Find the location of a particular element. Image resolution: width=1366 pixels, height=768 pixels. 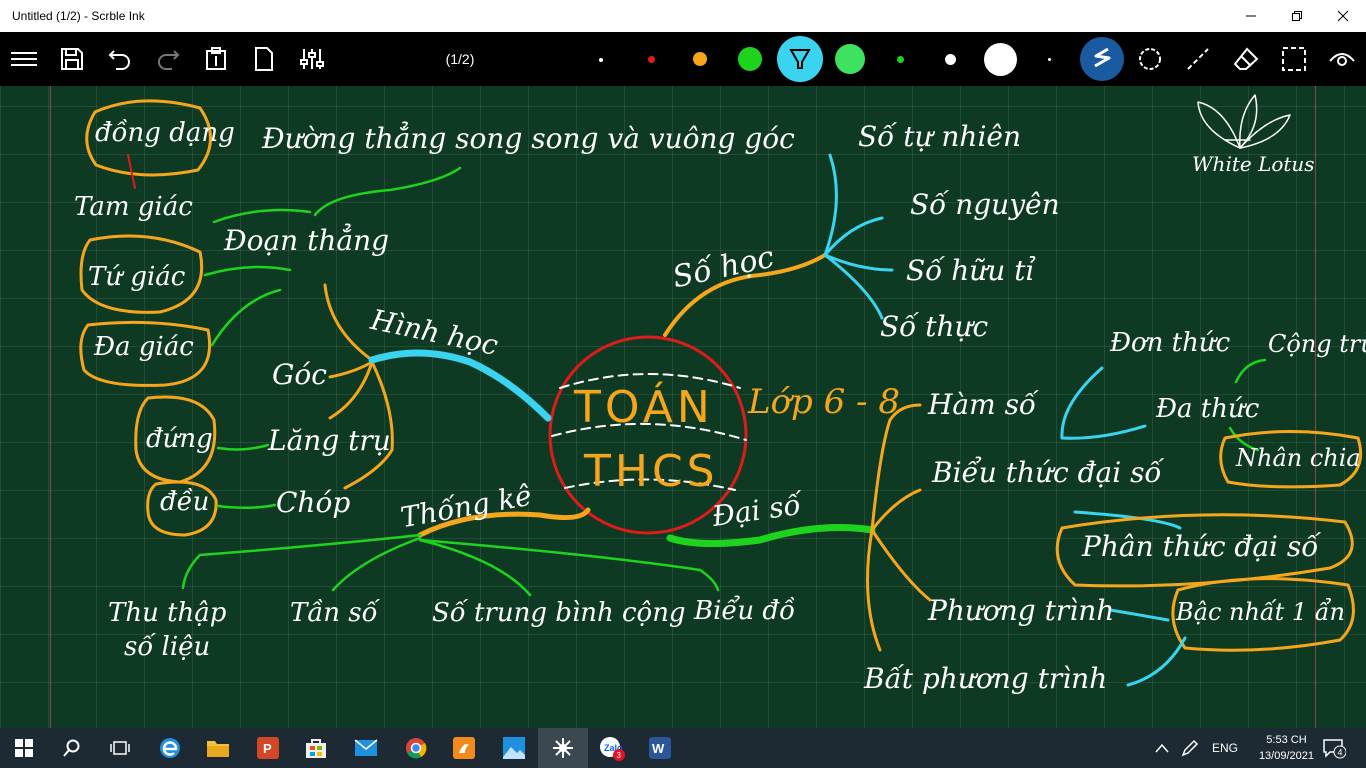

zalo-app: Zalo 3 is located at coordinates (612, 748).